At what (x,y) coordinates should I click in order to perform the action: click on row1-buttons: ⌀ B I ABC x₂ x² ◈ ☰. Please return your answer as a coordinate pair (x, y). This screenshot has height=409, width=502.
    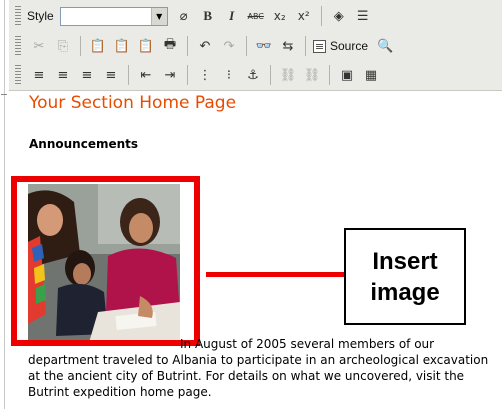
    Looking at the image, I should click on (273, 16).